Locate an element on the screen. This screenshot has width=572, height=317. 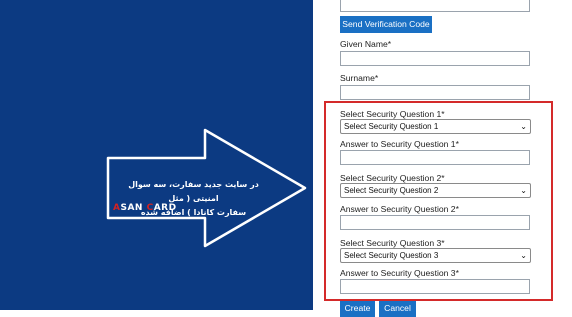
surname-label: Surname* is located at coordinates (359, 78).